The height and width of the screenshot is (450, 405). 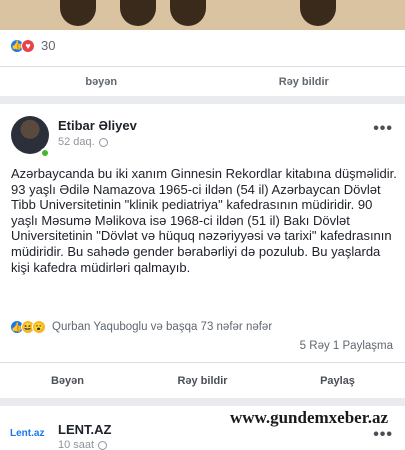 What do you see at coordinates (48, 45) in the screenshot?
I see `reaction-count: 30` at bounding box center [48, 45].